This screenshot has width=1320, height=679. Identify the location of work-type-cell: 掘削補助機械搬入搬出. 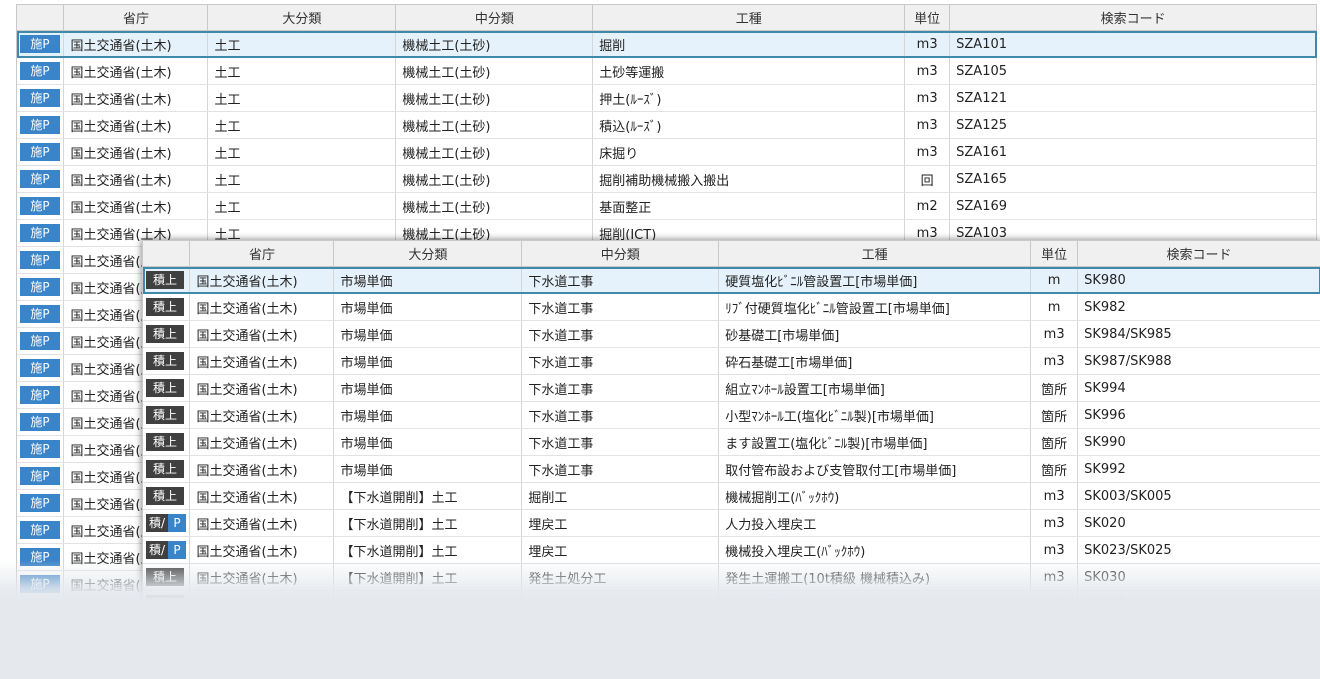
(749, 179).